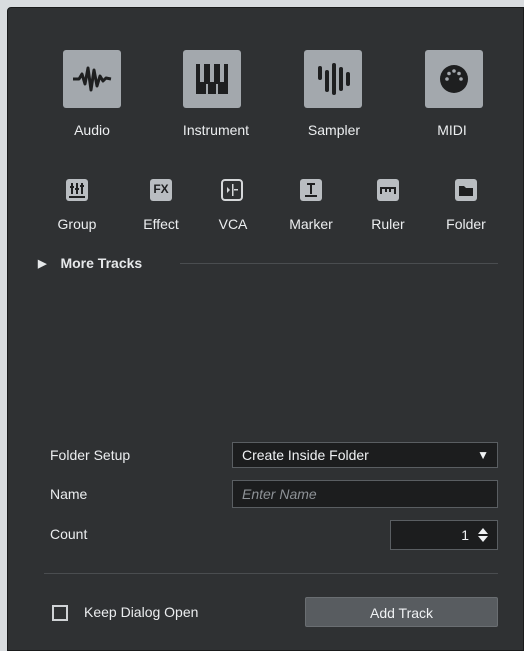 The image size is (524, 651). Describe the element at coordinates (334, 130) in the screenshot. I see `sampler-label: Sampler` at that location.